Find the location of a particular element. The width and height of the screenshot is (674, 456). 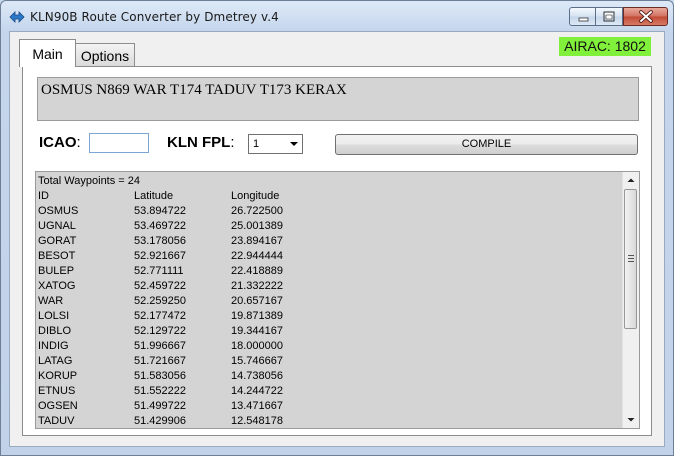

column-header-id: ID is located at coordinates (43, 196).